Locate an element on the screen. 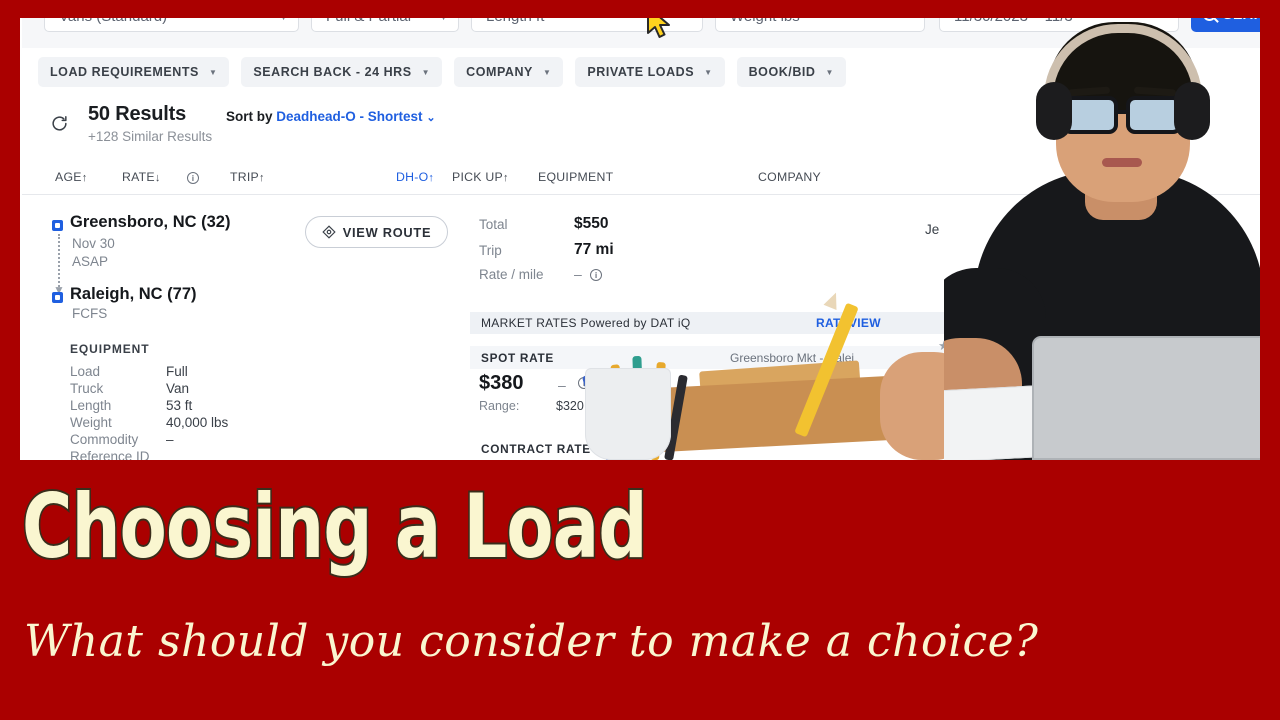 Image resolution: width=1280 pixels, height=720 pixels. column-label: DH-O is located at coordinates (412, 177).